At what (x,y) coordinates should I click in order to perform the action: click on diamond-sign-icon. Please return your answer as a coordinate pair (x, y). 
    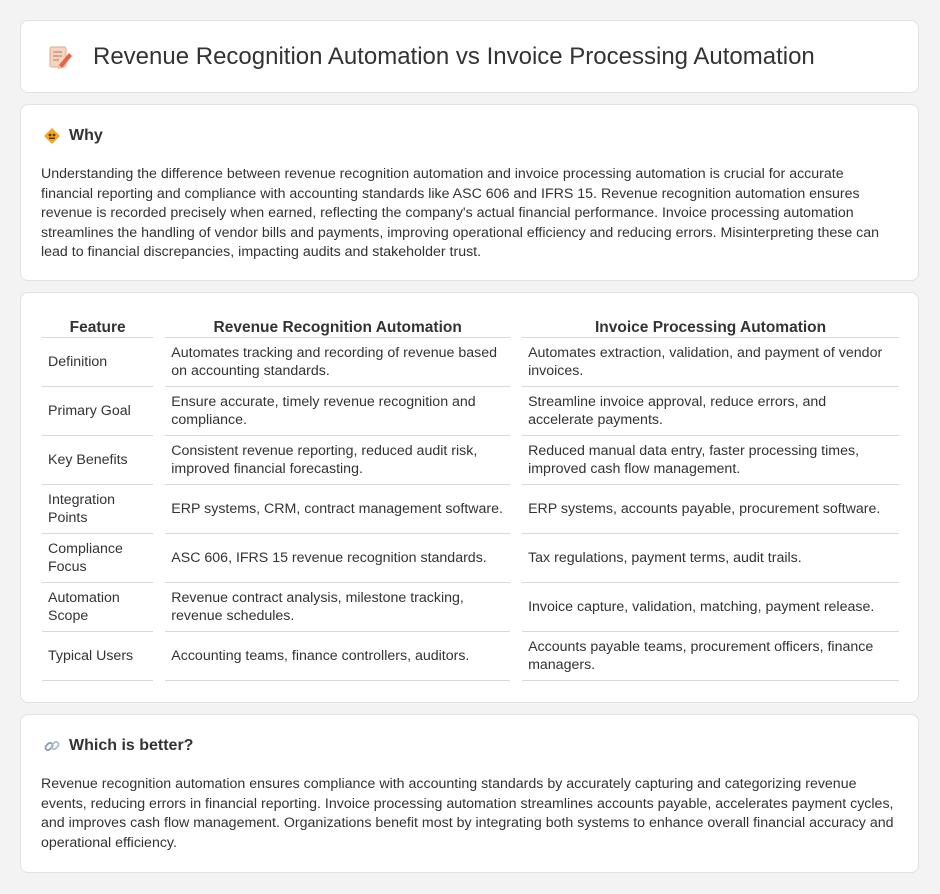
    Looking at the image, I should click on (52, 136).